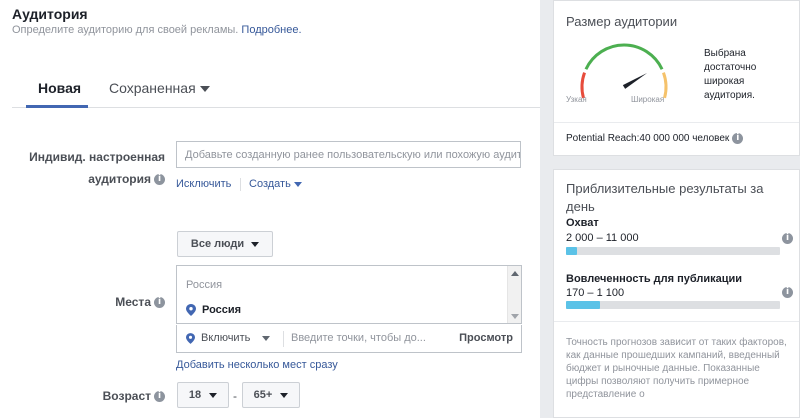  Describe the element at coordinates (576, 99) in the screenshot. I see `gauge-narrow-label: Узкая` at that location.